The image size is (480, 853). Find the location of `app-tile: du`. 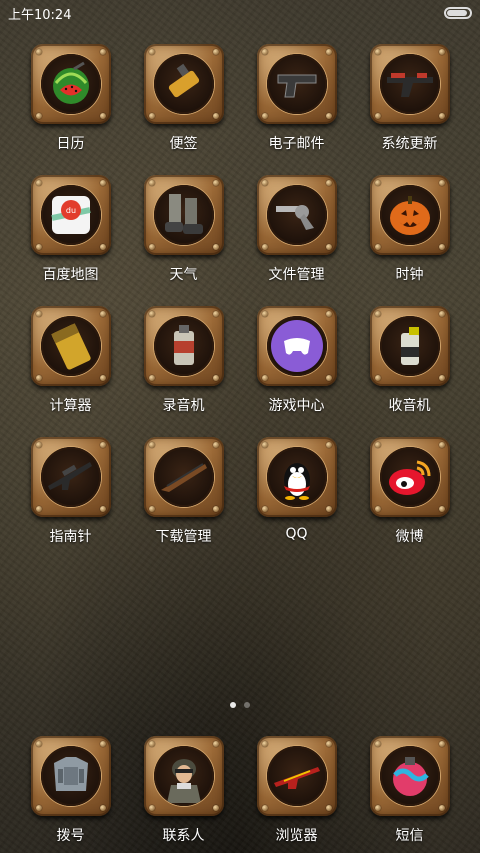

app-tile: du is located at coordinates (70, 215).